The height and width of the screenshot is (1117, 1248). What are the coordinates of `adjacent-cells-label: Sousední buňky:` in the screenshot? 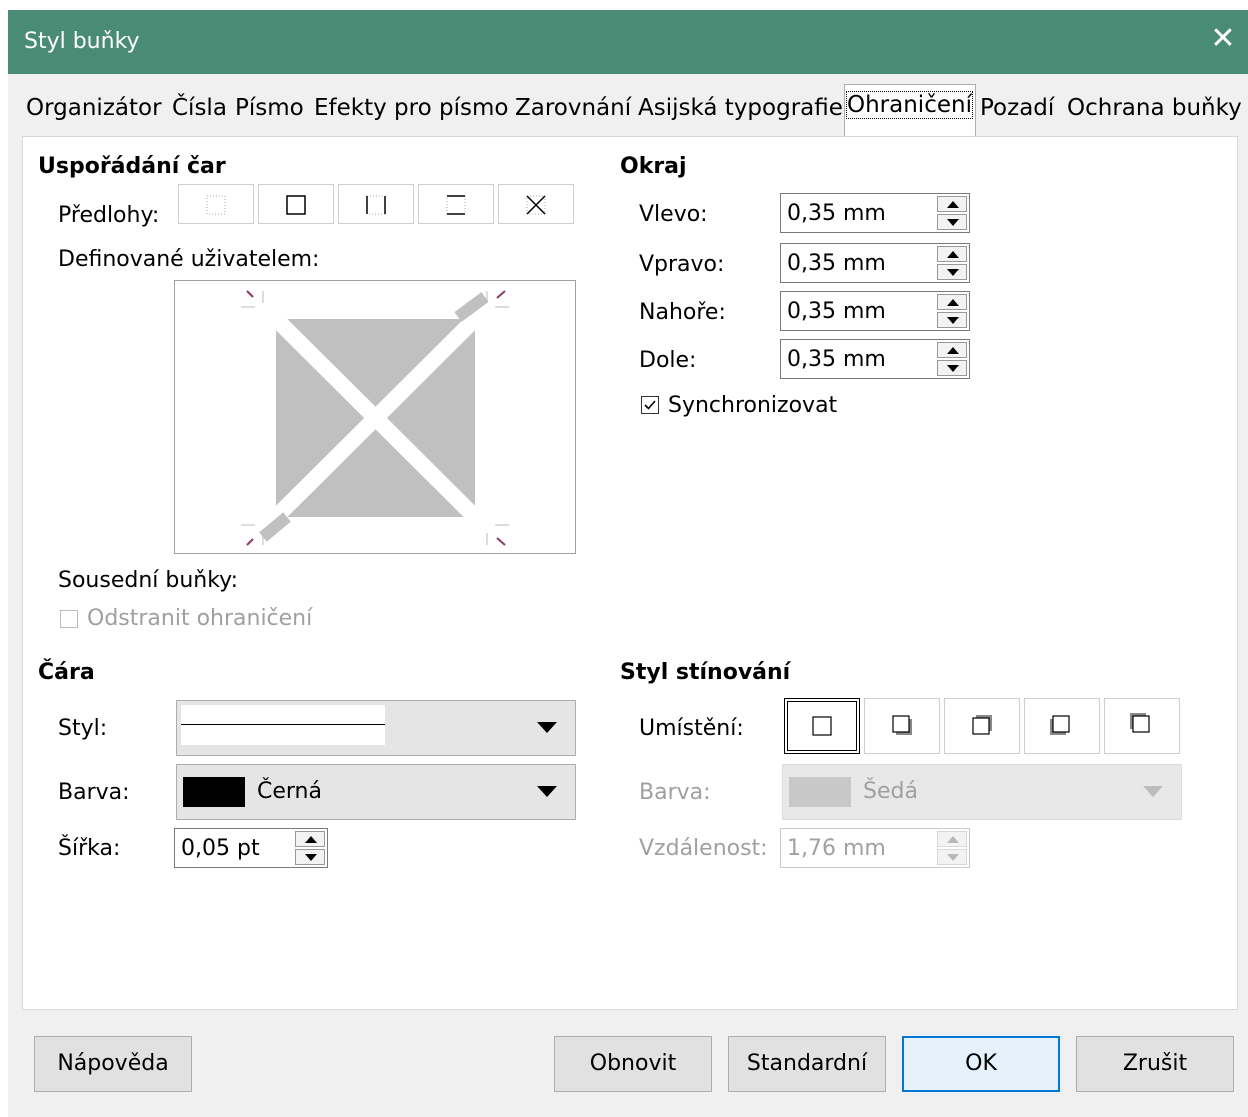 It's located at (148, 580).